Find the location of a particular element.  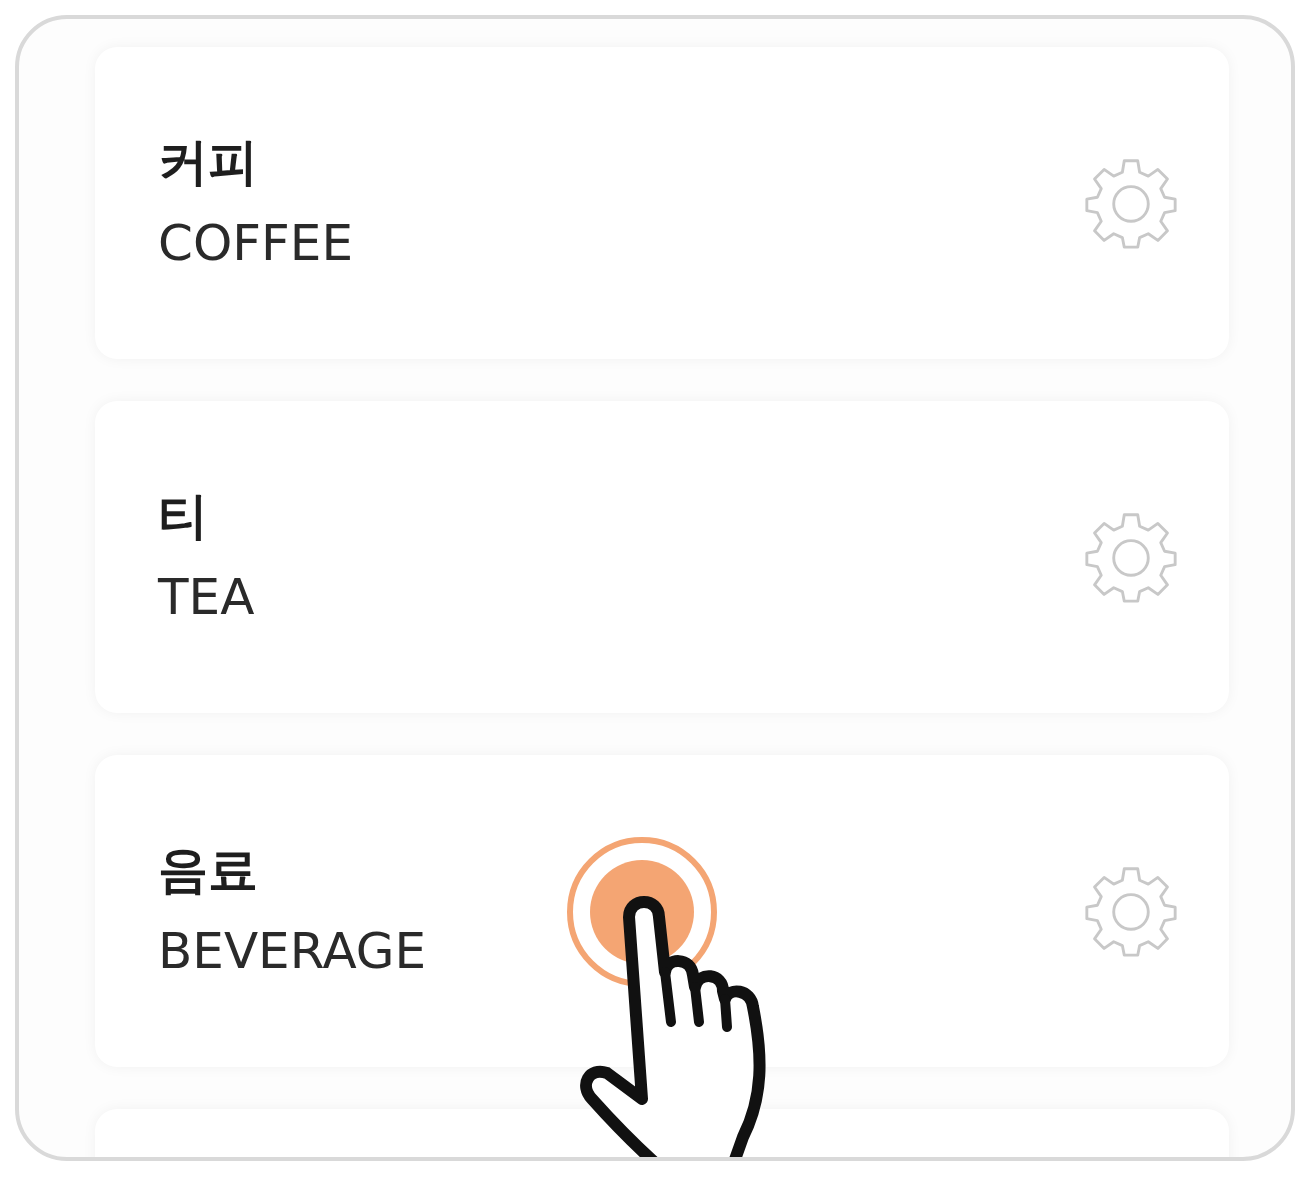

category-subtitle: COFFEE is located at coordinates (255, 243).